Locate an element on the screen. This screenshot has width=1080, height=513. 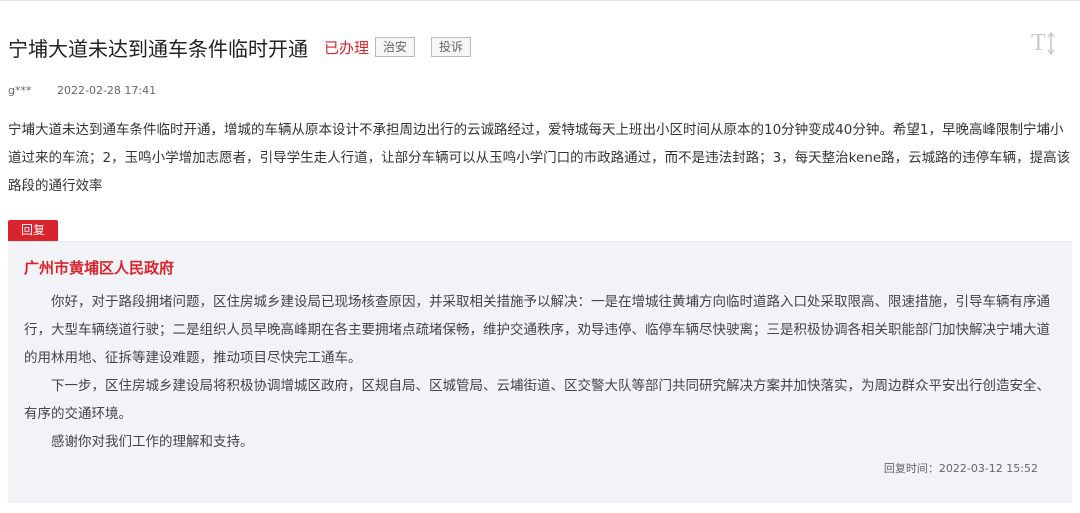
author-name: g*** is located at coordinates (20, 90).